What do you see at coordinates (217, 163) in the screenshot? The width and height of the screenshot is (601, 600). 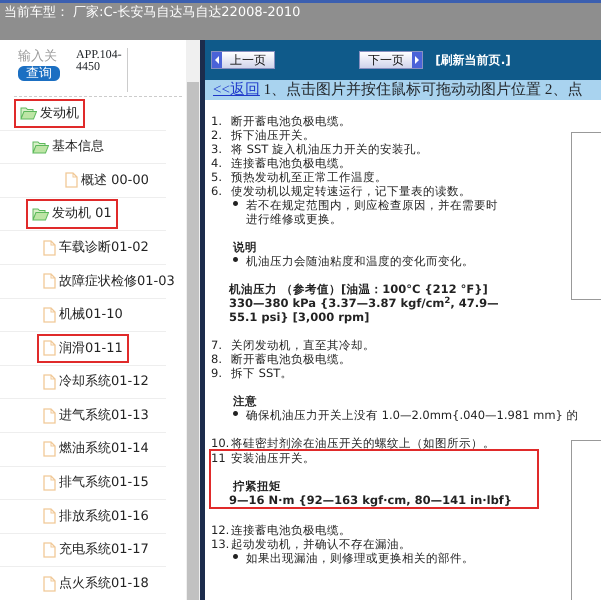 I see `step-number: 4.` at bounding box center [217, 163].